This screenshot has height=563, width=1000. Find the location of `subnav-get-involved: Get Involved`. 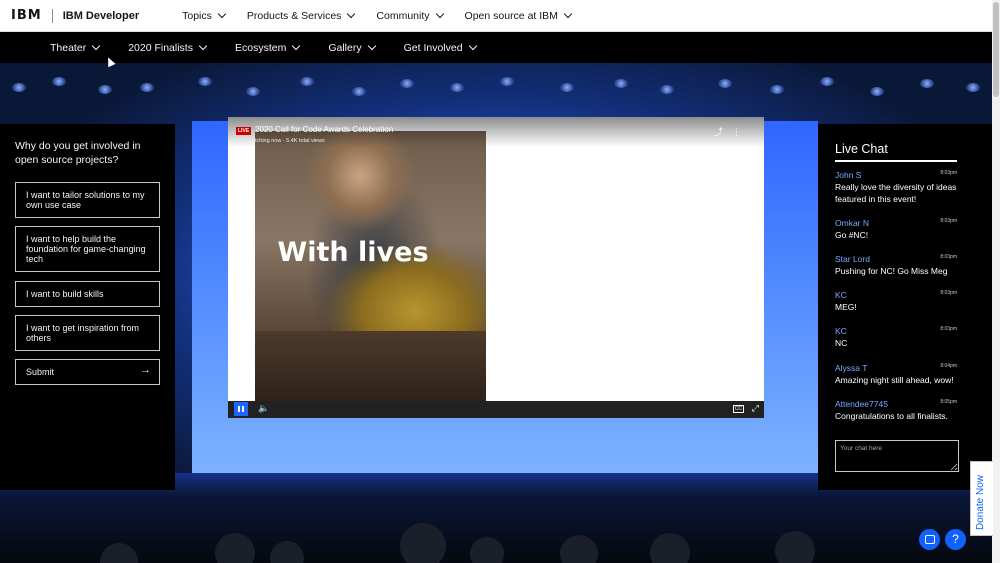

subnav-get-involved: Get Involved is located at coordinates (440, 47).